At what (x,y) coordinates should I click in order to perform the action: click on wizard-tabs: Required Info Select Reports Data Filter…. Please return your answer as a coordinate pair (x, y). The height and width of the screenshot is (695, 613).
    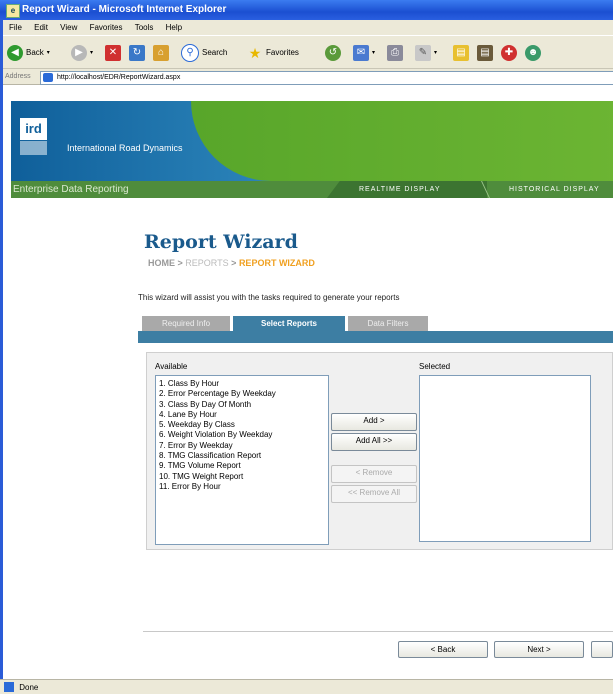
    Looking at the image, I should click on (377, 324).